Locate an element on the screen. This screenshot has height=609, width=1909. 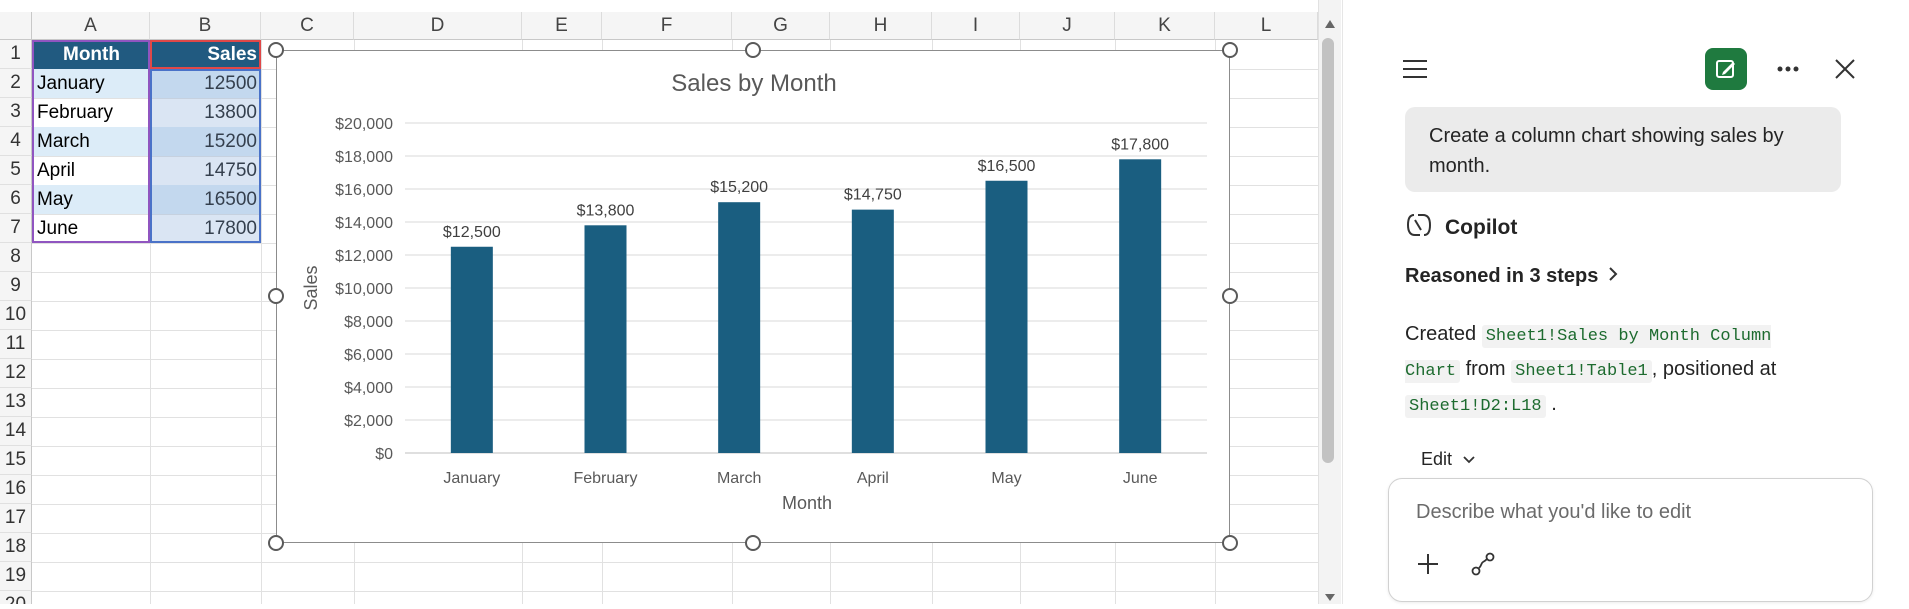
resize-handle-left is located at coordinates (276, 296).